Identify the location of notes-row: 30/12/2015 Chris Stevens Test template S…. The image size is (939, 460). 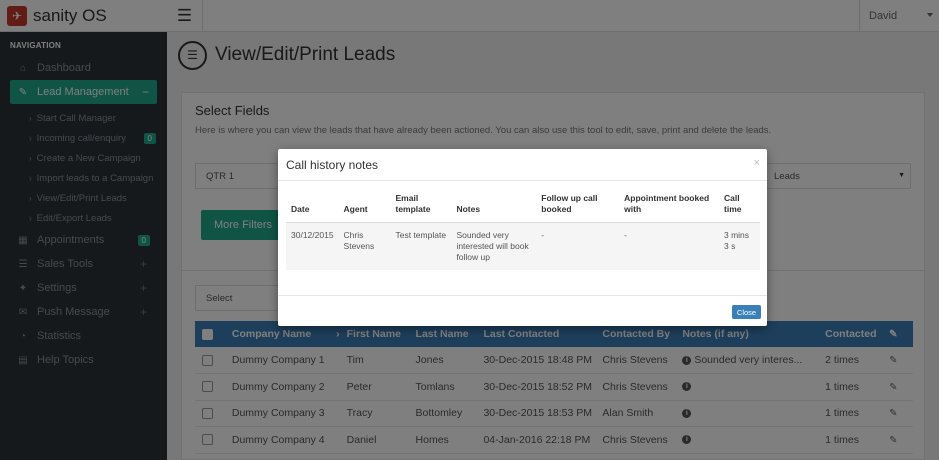
(523, 246).